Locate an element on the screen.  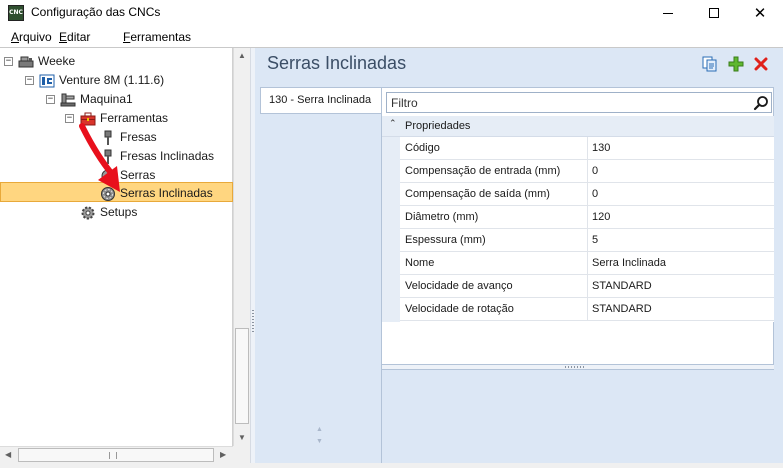
tree-item-label: Venture 8M (1.11.6) is located at coordinates (112, 80).